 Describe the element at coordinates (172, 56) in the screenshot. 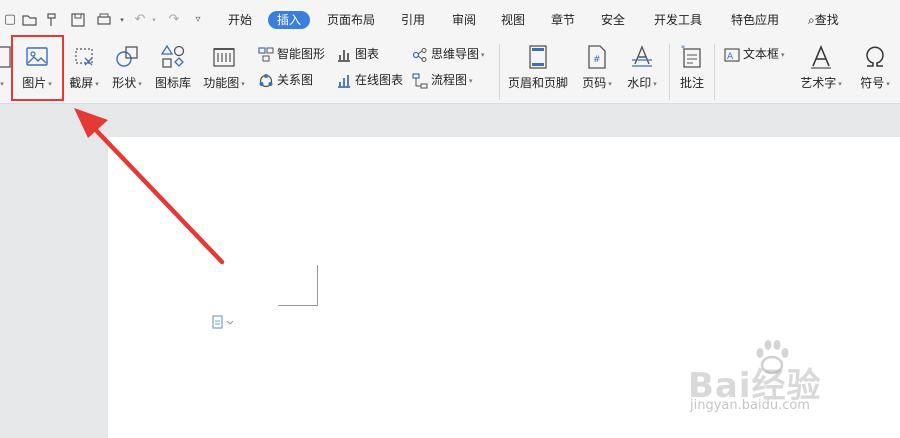

I see `icon-library-icon` at that location.